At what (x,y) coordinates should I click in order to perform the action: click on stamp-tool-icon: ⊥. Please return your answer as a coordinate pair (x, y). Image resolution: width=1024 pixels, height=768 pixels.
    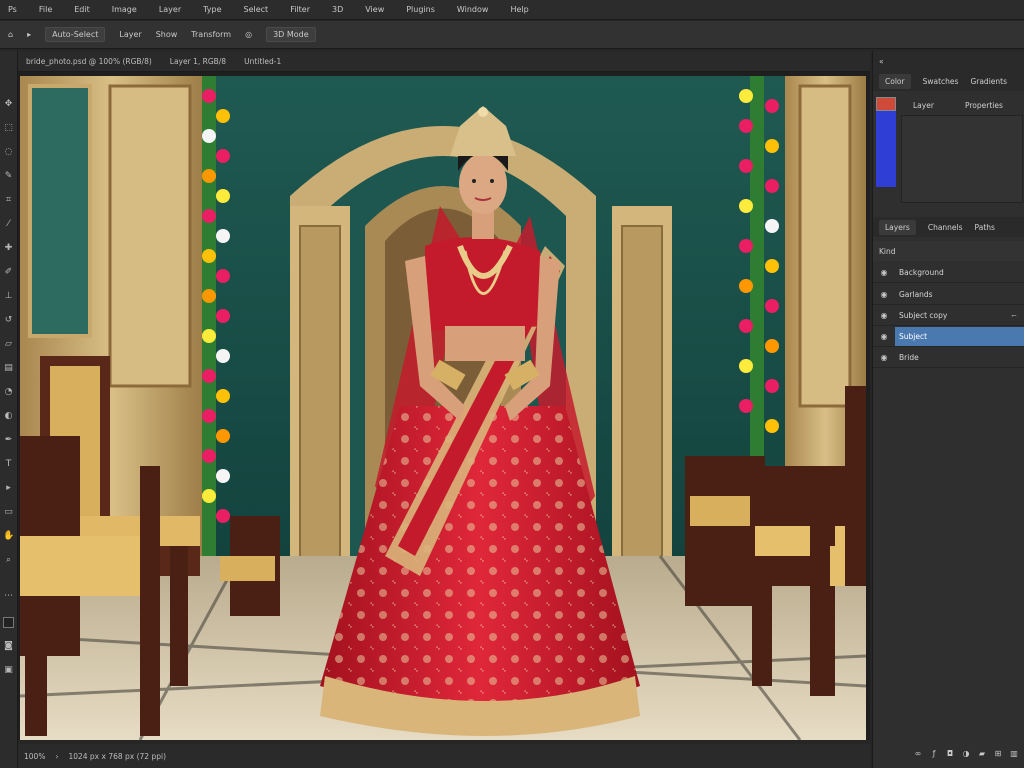
    Looking at the image, I should click on (8, 296).